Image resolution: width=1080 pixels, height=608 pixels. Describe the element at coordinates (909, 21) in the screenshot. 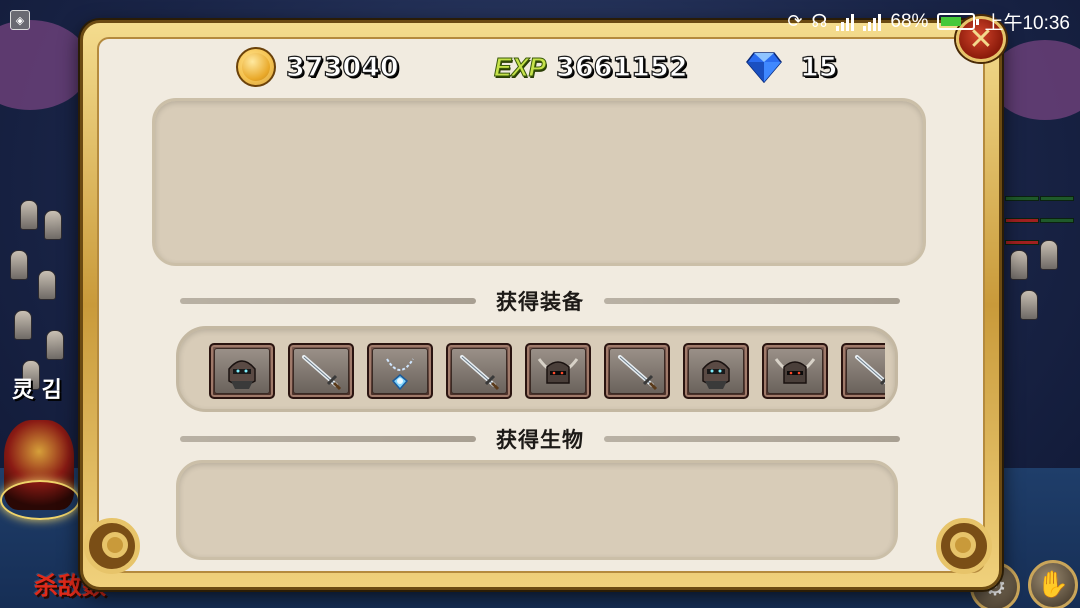

I see `battery-percent: 68%` at that location.